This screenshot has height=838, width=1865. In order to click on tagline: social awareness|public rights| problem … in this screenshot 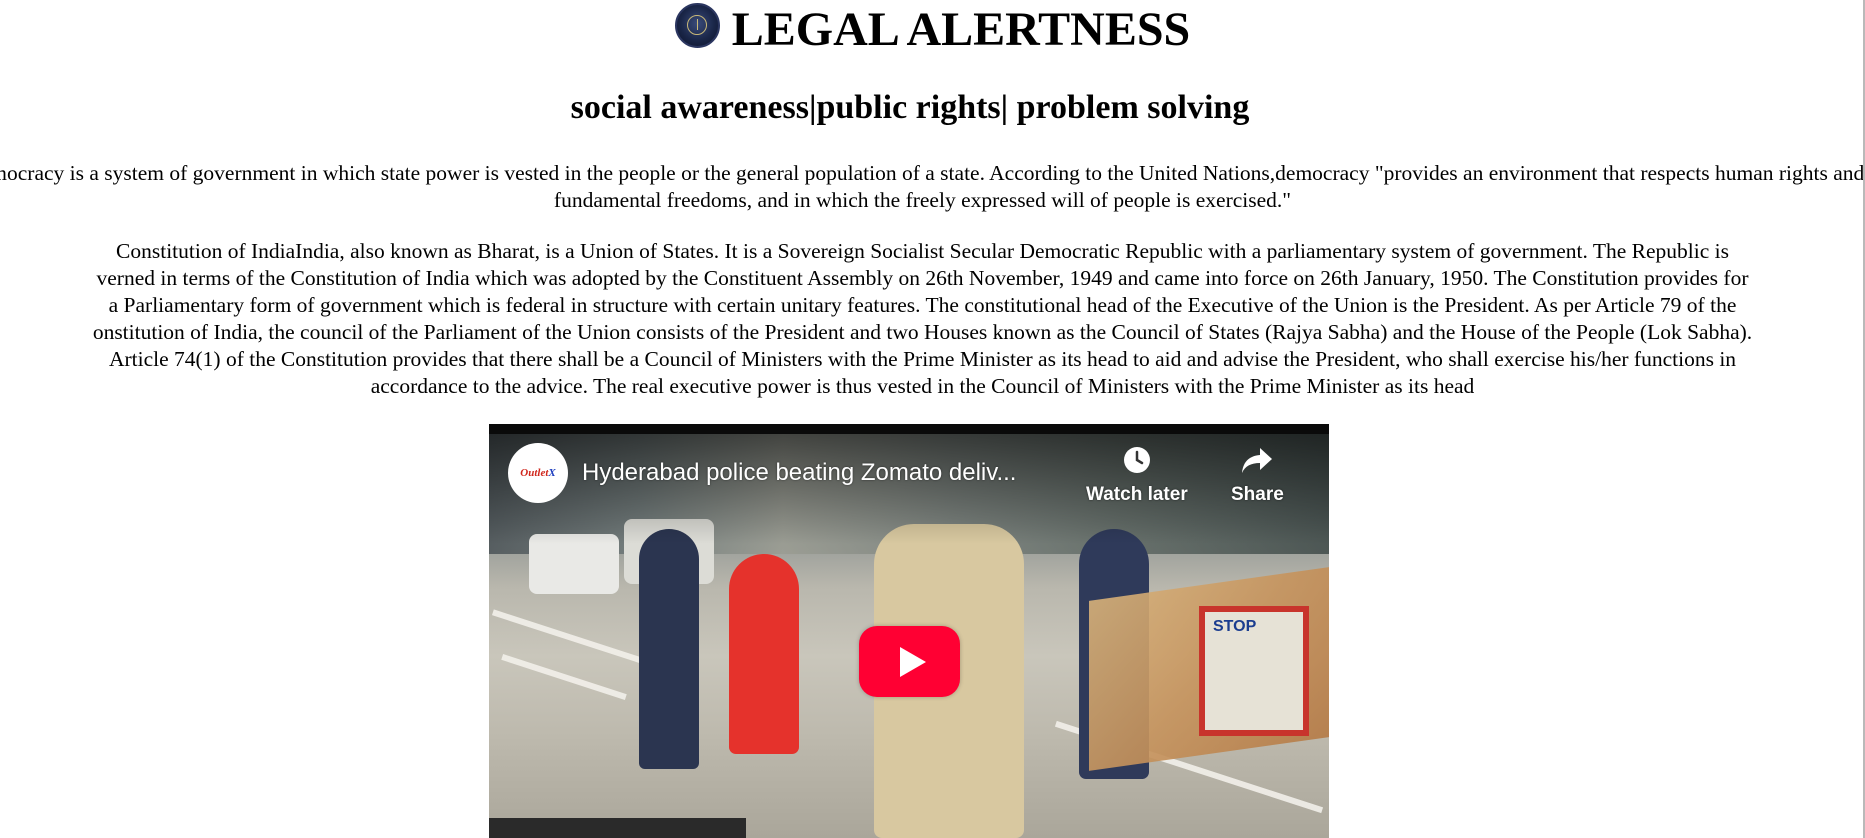, I will do `click(910, 107)`.